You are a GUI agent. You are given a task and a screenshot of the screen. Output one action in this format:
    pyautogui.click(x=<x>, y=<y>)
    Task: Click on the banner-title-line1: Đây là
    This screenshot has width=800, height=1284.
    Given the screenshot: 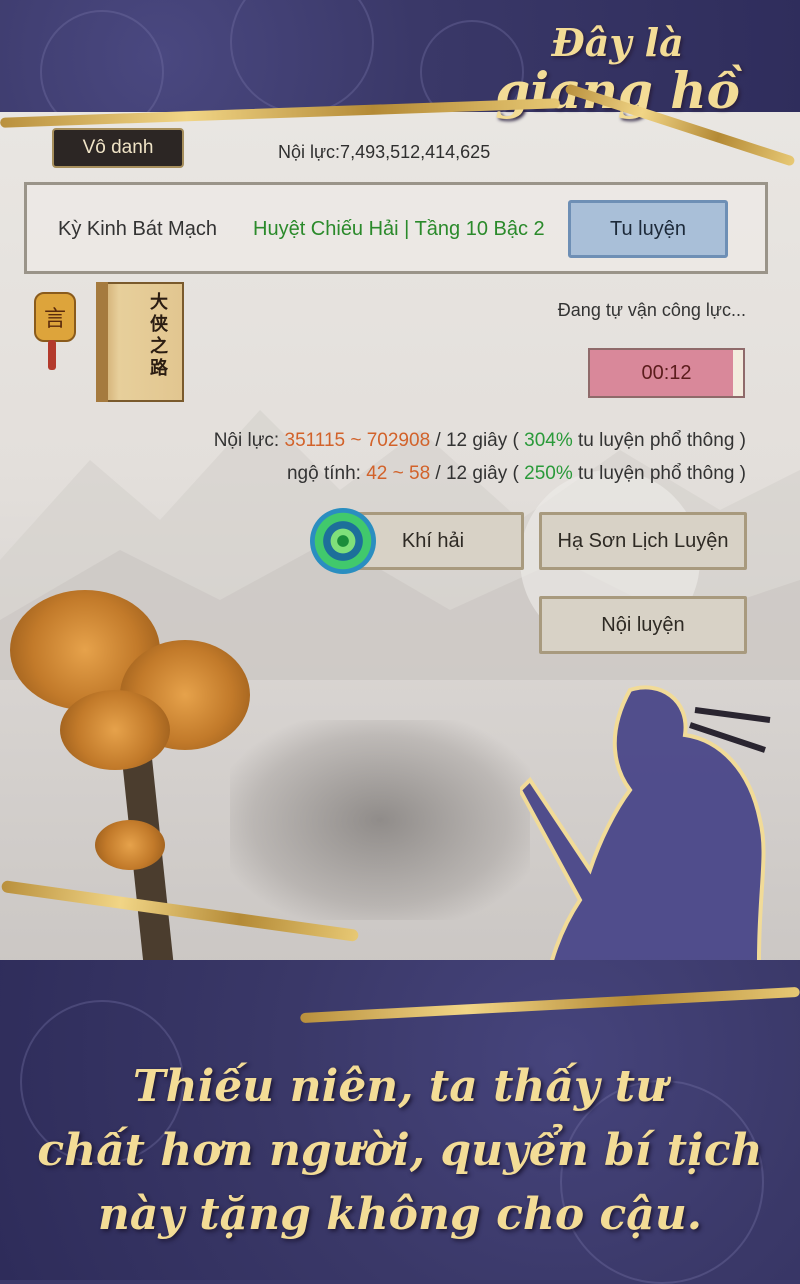 What is the action you would take?
    pyautogui.click(x=617, y=42)
    